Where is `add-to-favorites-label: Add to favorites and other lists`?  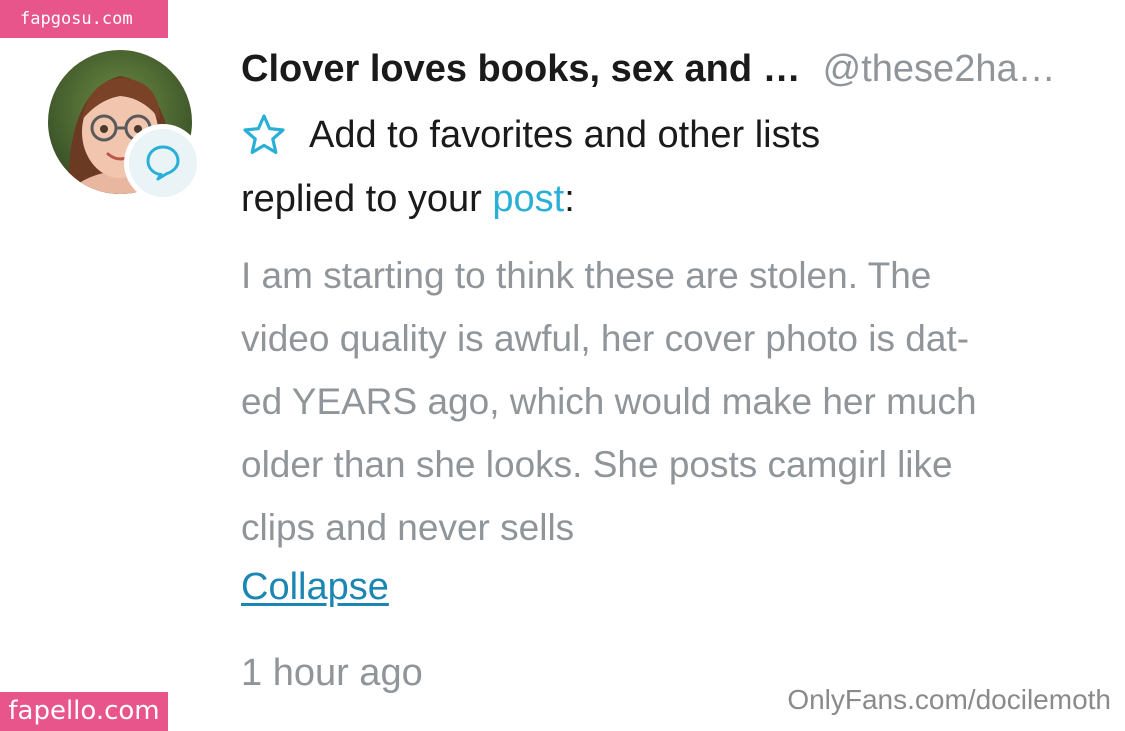 add-to-favorites-label: Add to favorites and other lists is located at coordinates (565, 134).